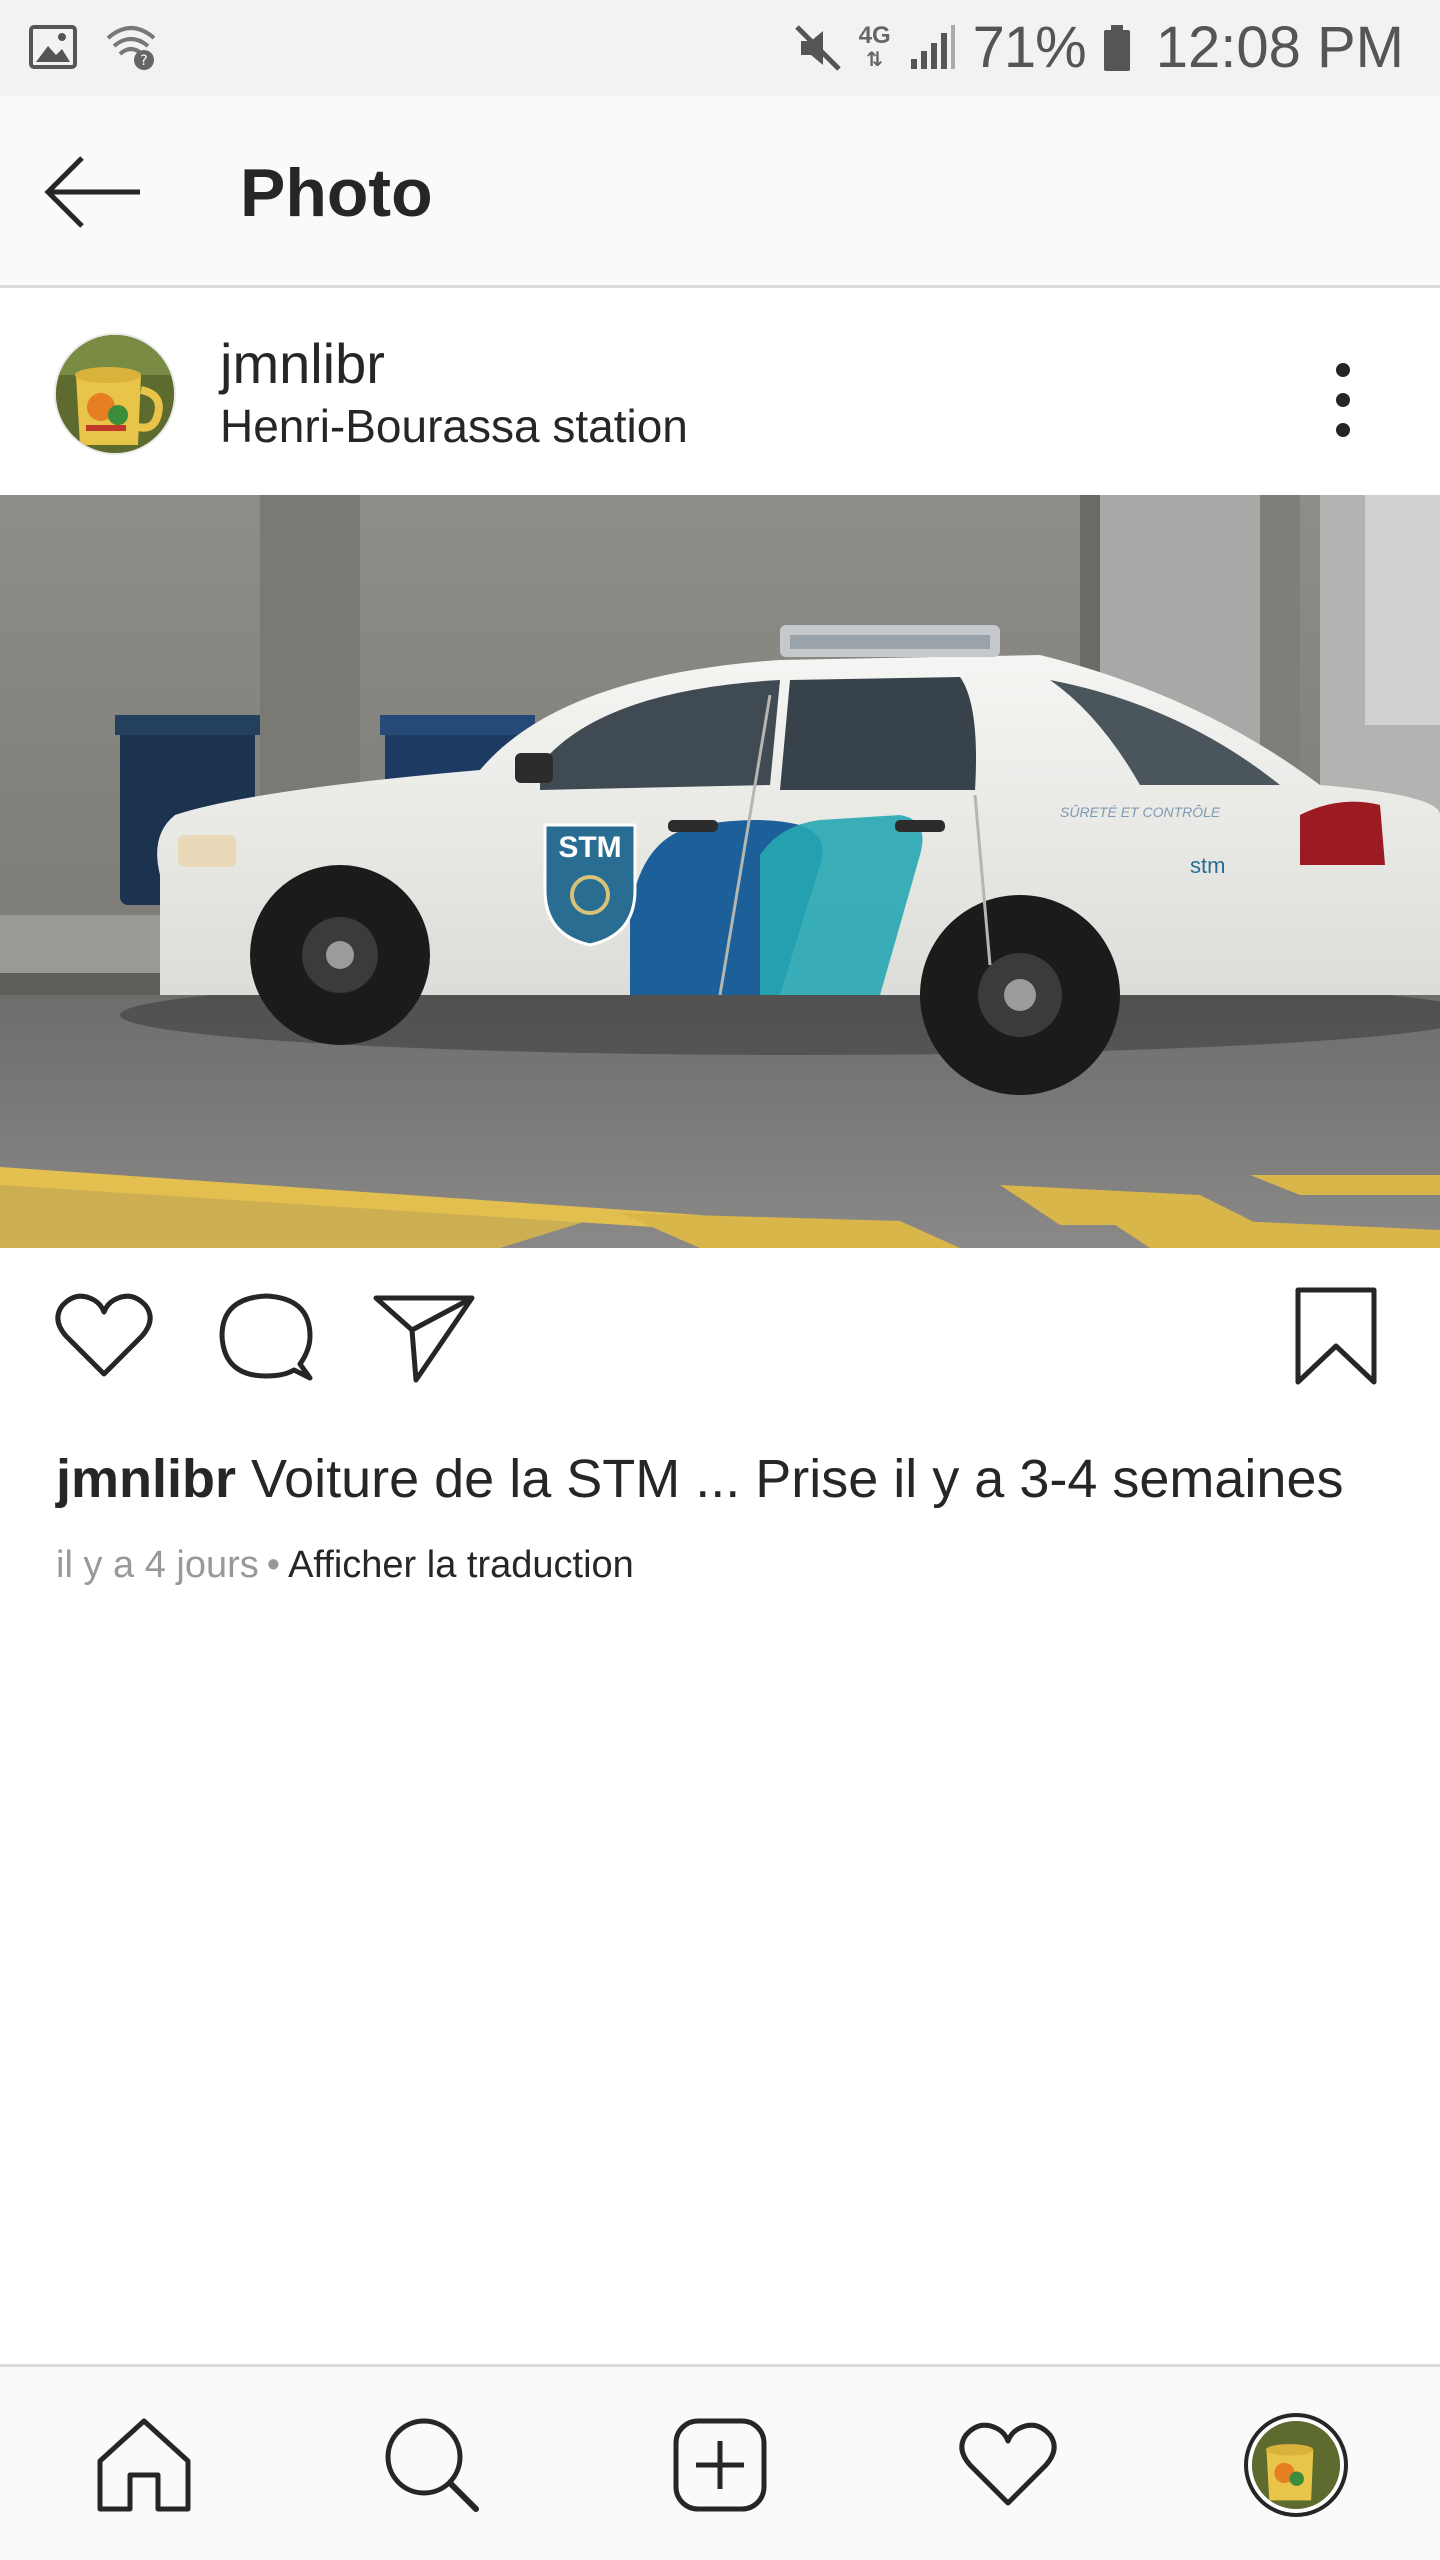 This screenshot has width=1440, height=2560. I want to click on add-icon, so click(720, 2465).